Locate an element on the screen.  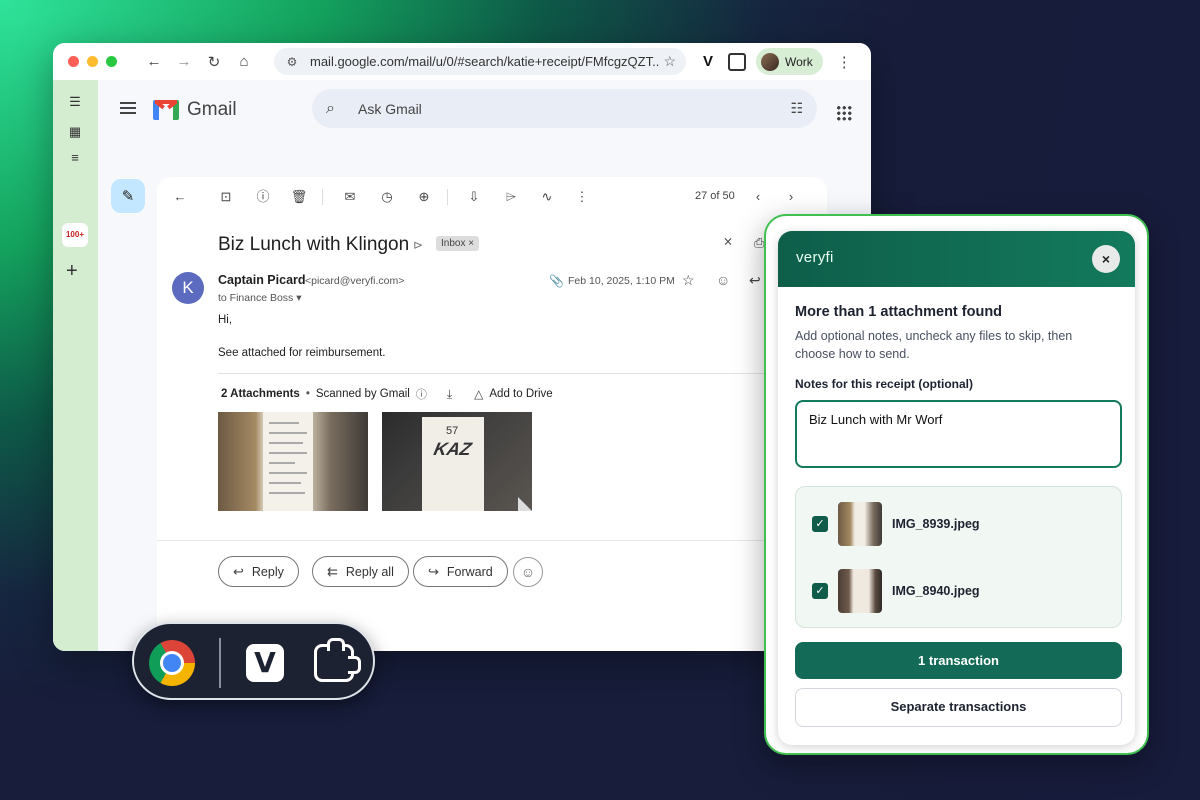
emoji-reaction-button: ☺ is located at coordinates (528, 572).